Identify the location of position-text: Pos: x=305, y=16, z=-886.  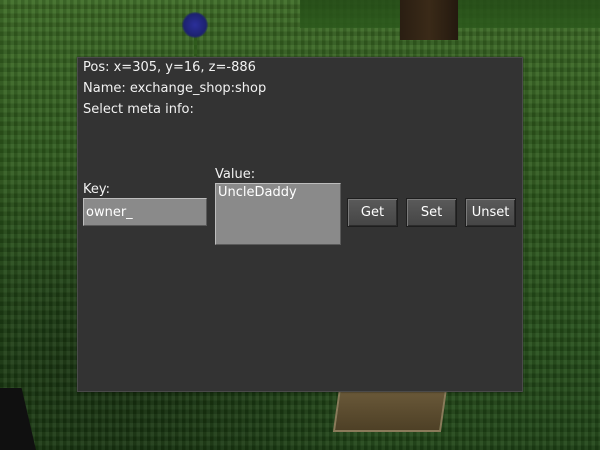
(169, 67).